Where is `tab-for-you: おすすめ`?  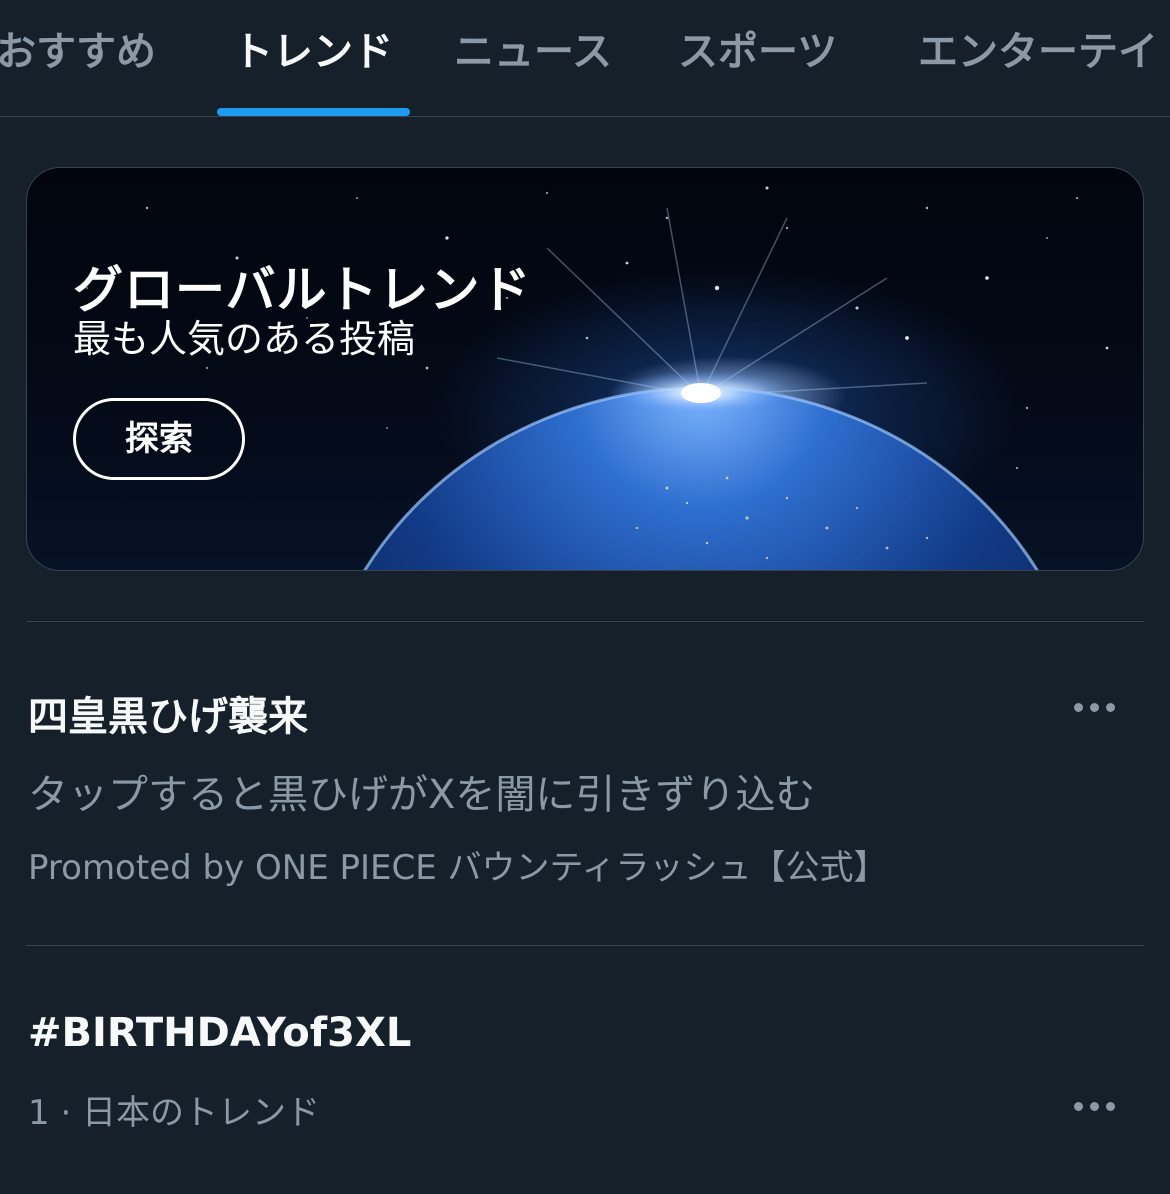
tab-for-you: おすすめ is located at coordinates (78, 52).